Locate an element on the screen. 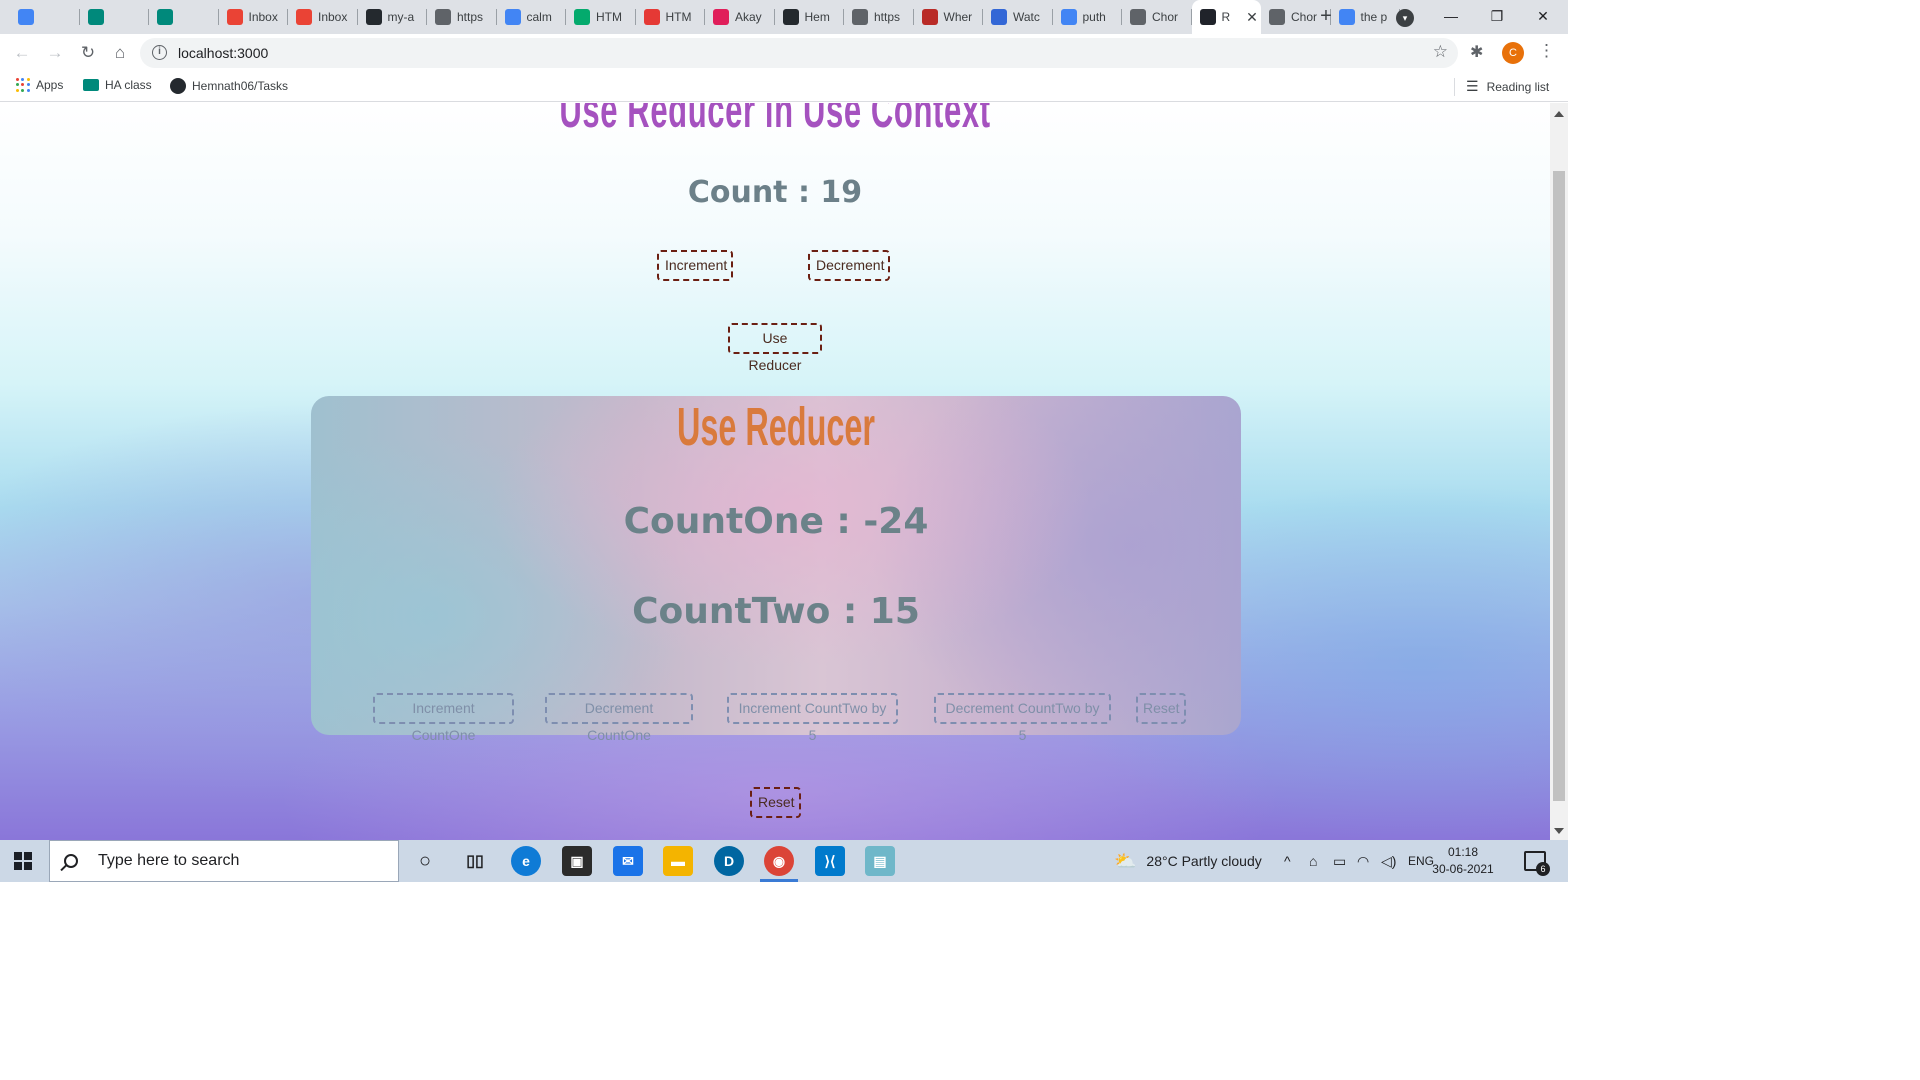 This screenshot has width=1920, height=1080. tab-active: R ✕ is located at coordinates (1226, 17).